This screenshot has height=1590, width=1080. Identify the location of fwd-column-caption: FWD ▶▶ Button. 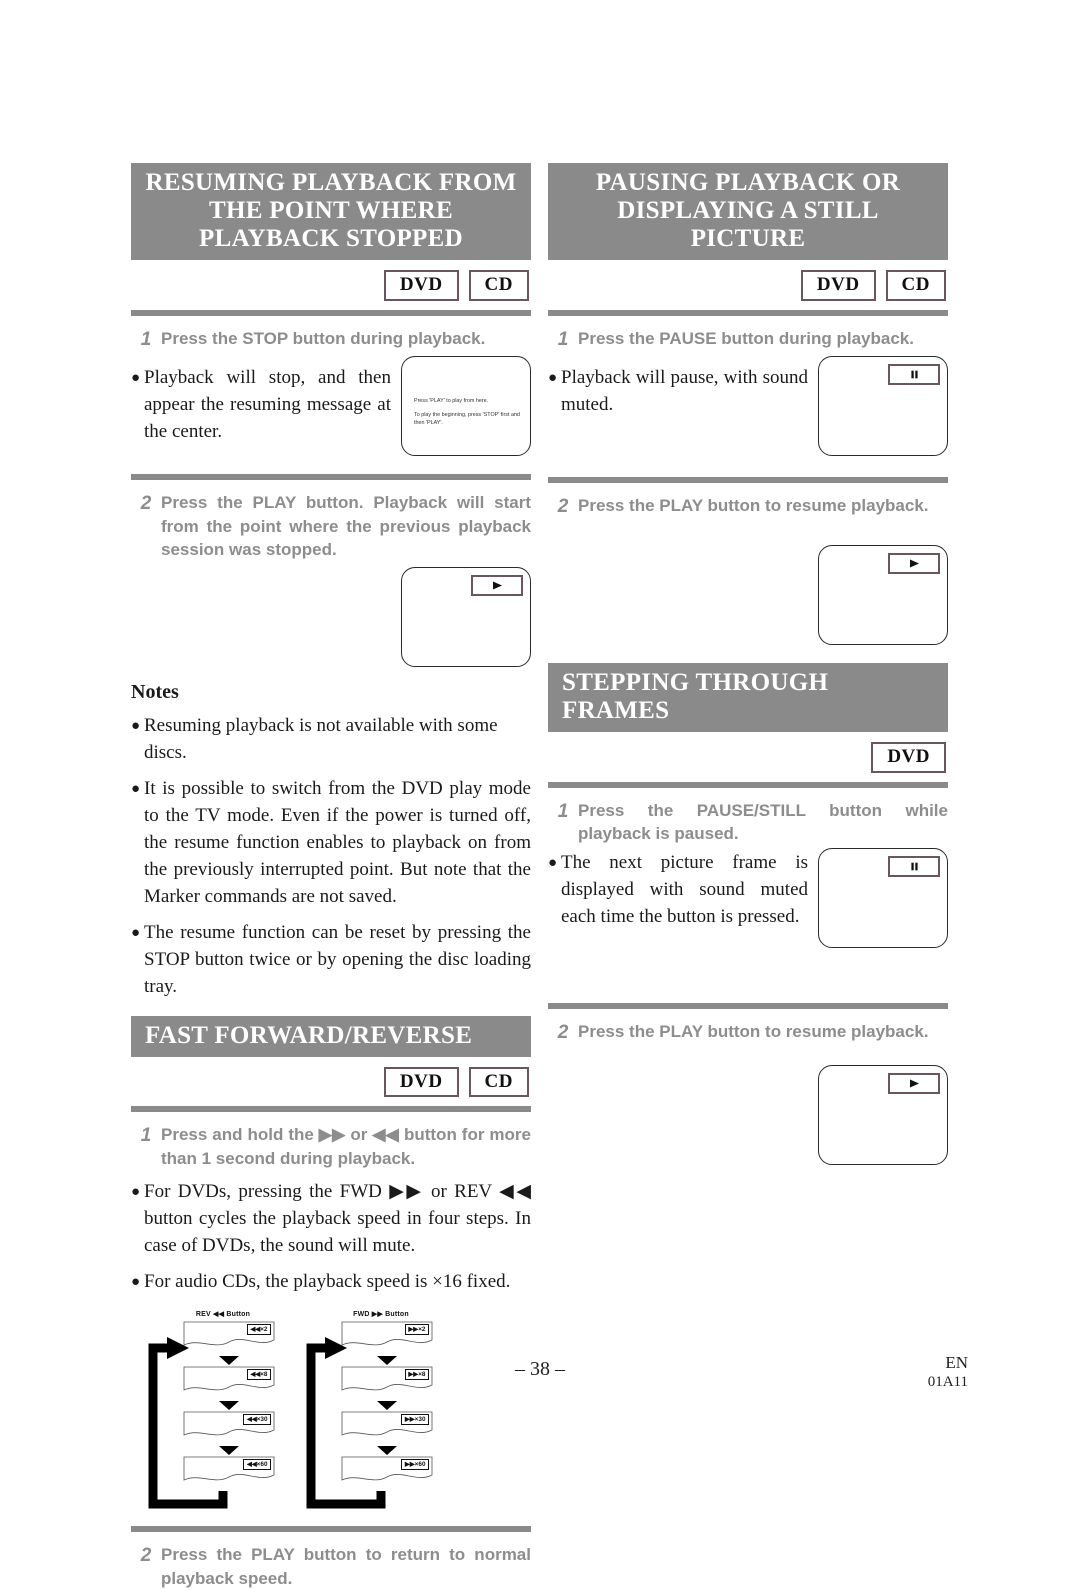
(381, 1315).